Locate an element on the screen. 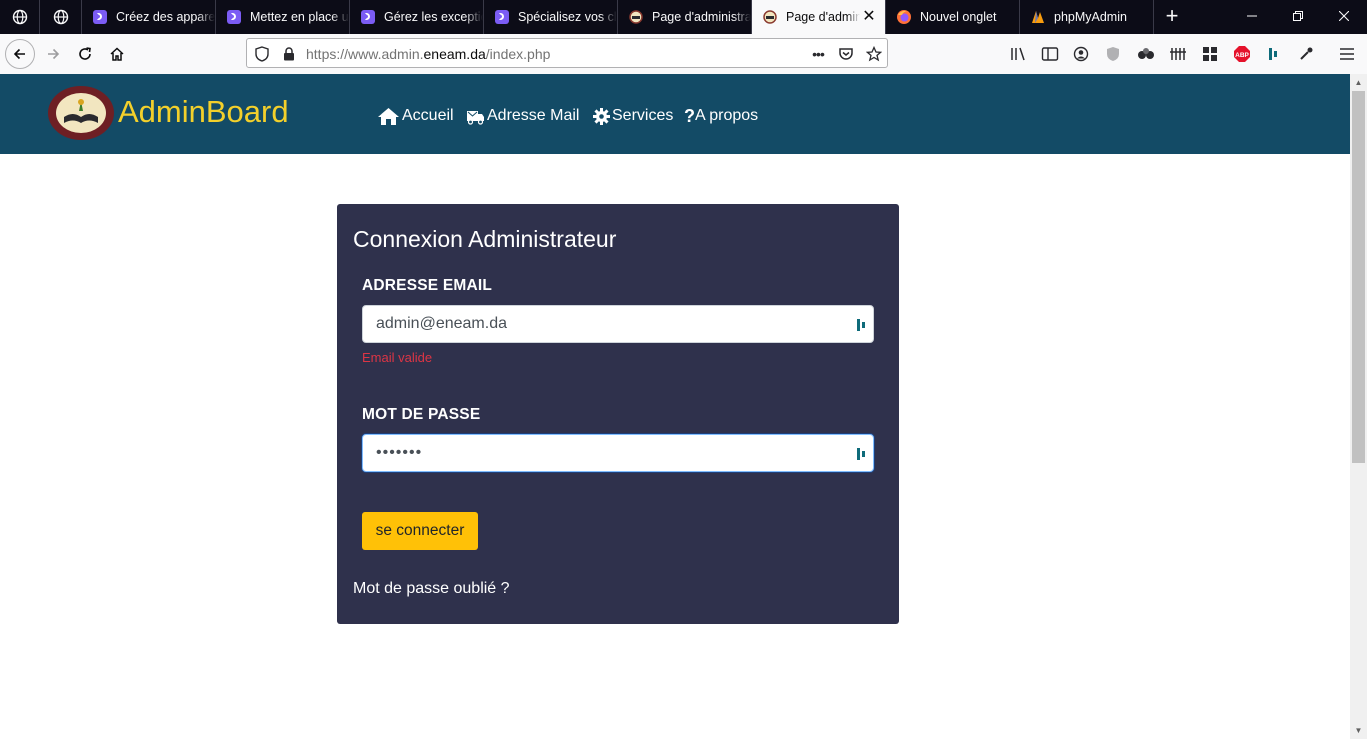  tab-label: Créez des appareils is located at coordinates (165, 17).